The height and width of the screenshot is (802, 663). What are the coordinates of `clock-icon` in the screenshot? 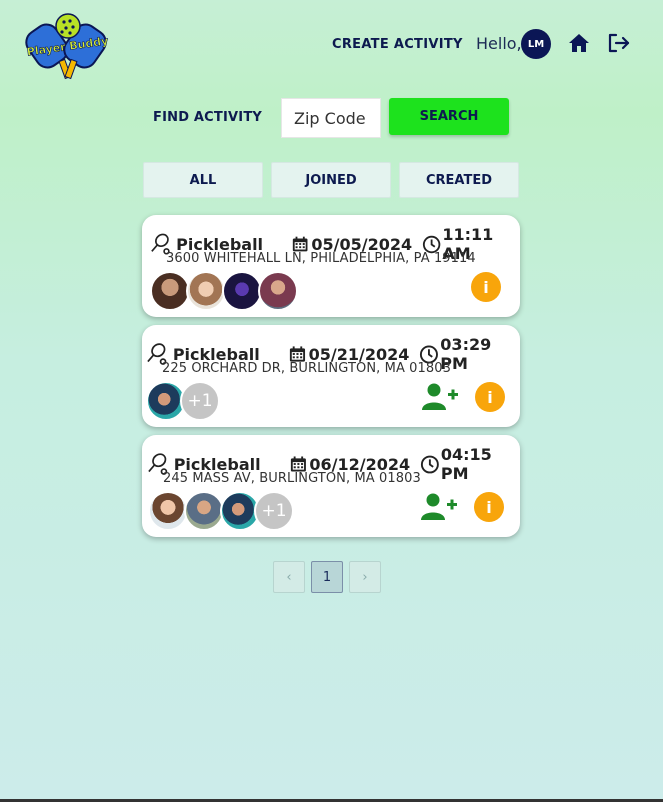 It's located at (430, 464).